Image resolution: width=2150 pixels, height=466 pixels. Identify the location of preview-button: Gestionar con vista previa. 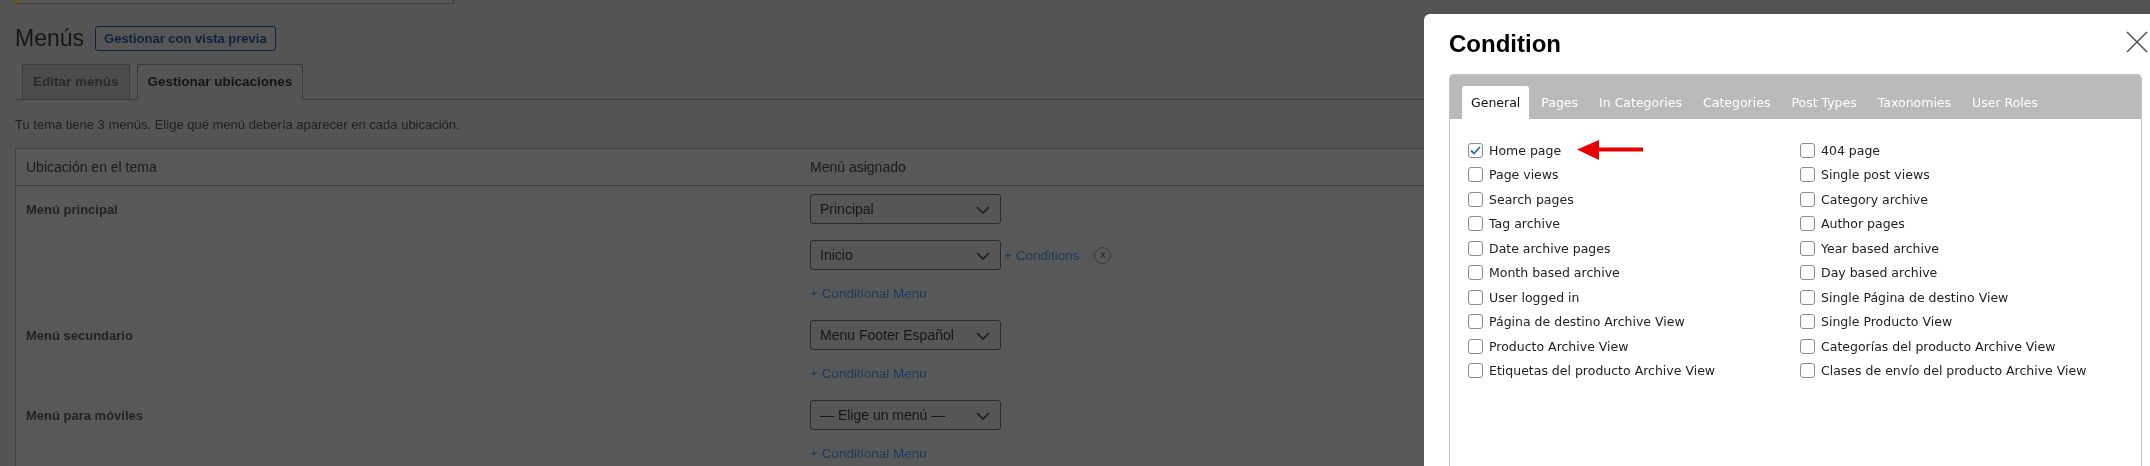
(185, 38).